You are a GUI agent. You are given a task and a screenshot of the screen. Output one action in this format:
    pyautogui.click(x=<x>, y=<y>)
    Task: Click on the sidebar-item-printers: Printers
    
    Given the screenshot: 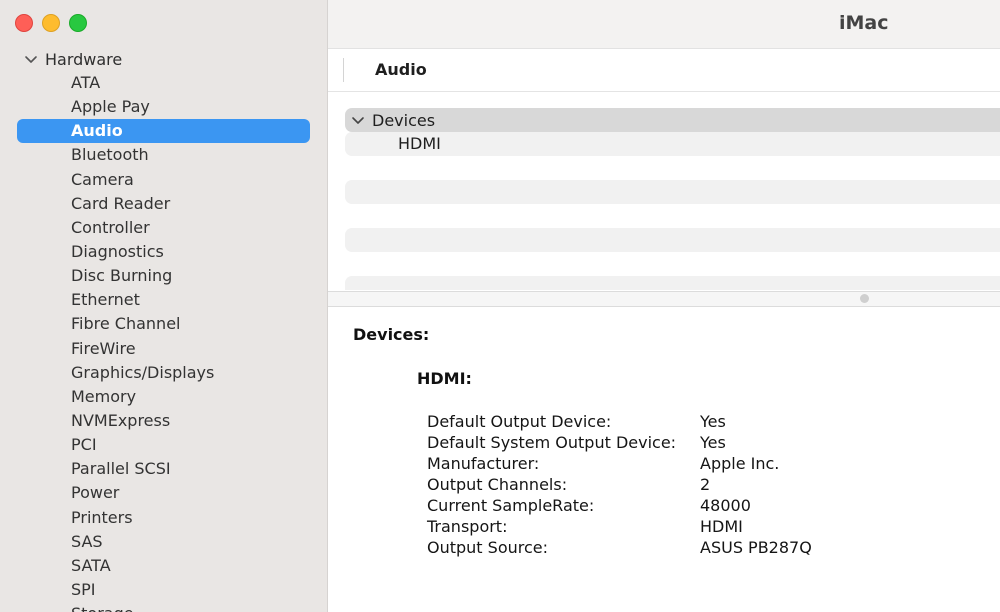 What is the action you would take?
    pyautogui.click(x=163, y=518)
    